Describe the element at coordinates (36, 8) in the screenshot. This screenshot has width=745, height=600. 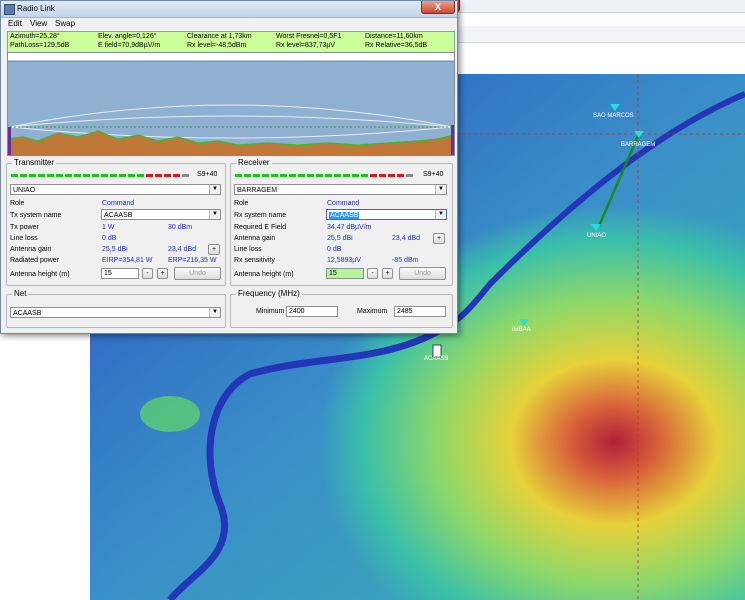
I see `dialog-title: Radio Link` at that location.